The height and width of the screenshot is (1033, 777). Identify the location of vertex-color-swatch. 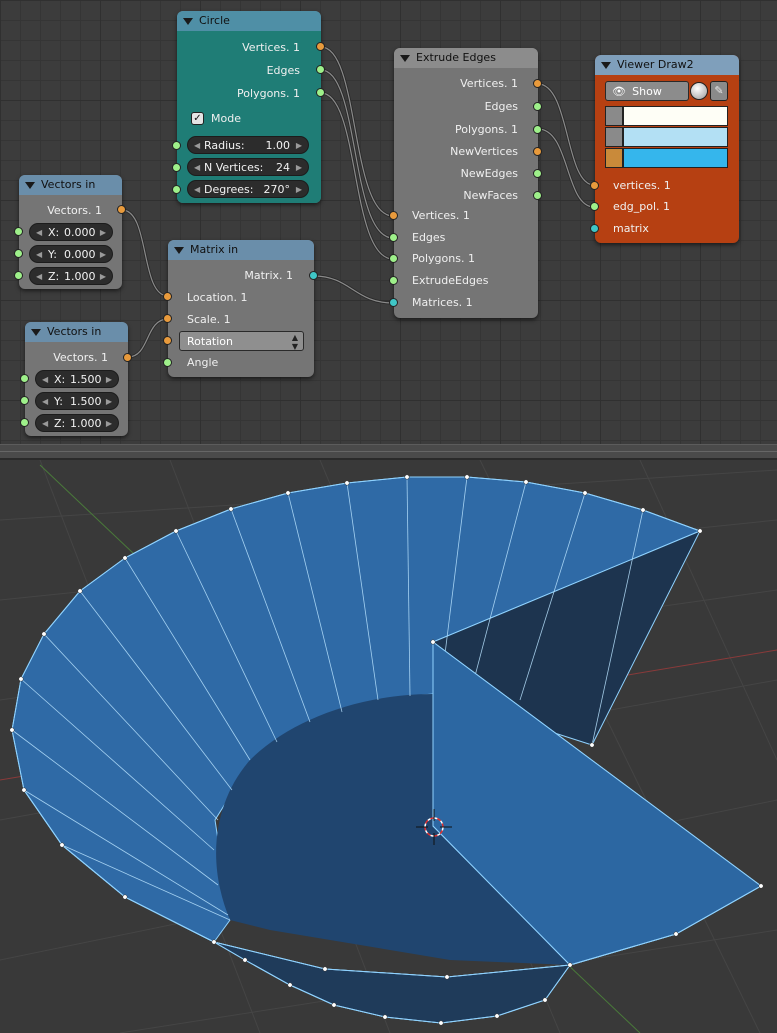
(675, 116).